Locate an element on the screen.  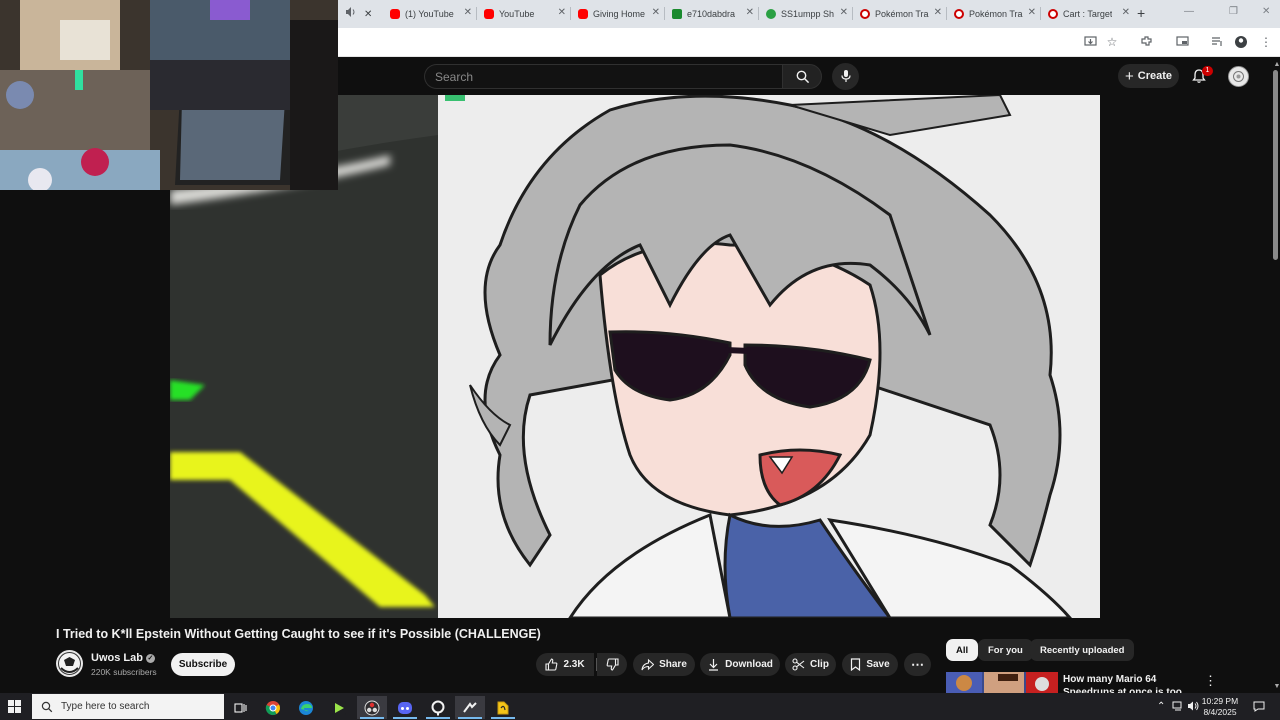
clip-label: Clip is located at coordinates (819, 664).